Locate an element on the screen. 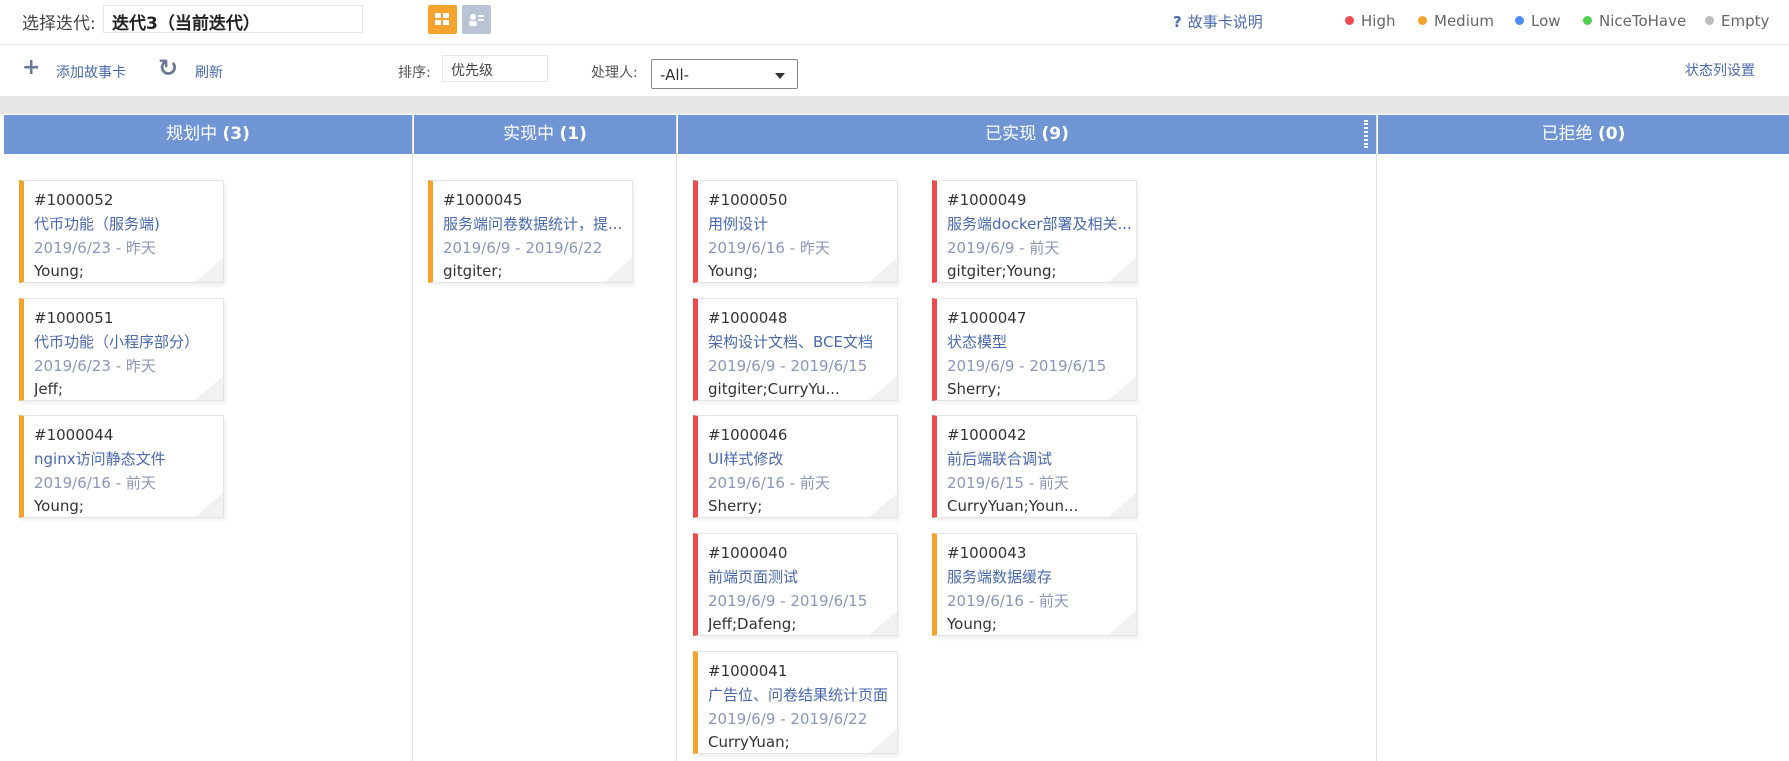  story-card: #1000052 代币功能（服务端) 2019/6/23 - 昨天 Young; is located at coordinates (121, 231).